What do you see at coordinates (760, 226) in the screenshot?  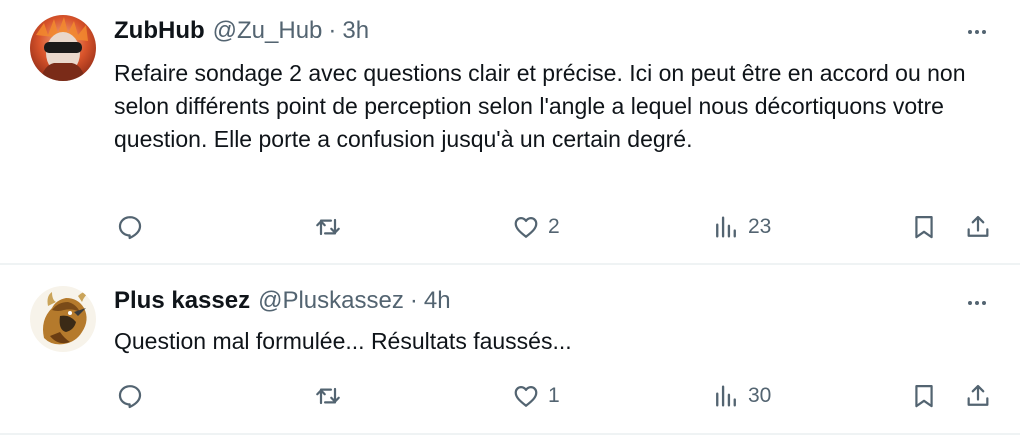 I see `views-count: 23` at bounding box center [760, 226].